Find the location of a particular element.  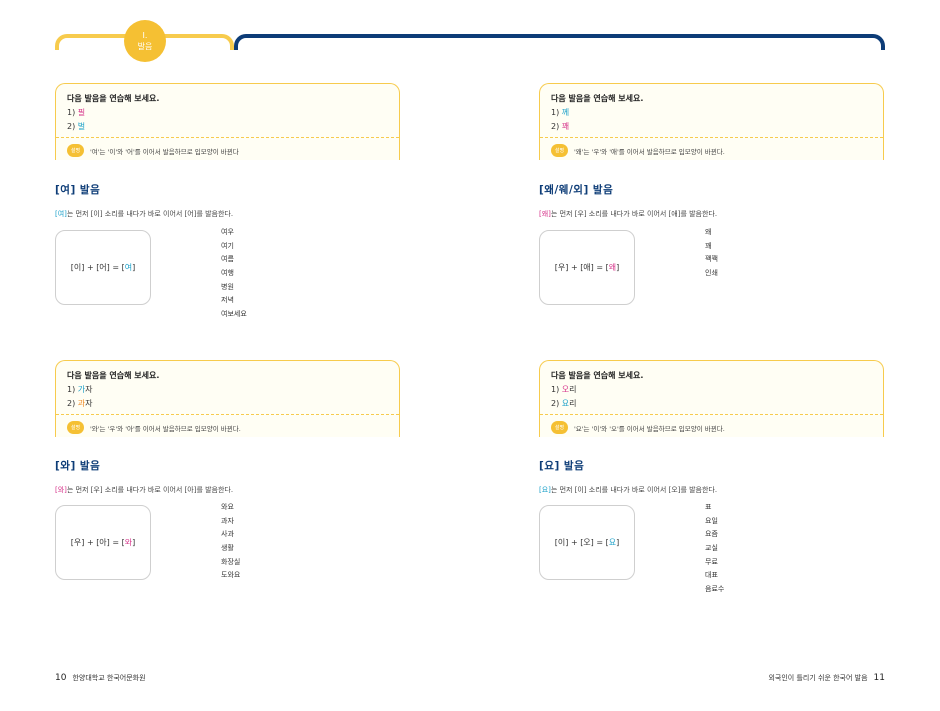

footer-right-text: 외국인이 틀리기 쉬운 한국어 발음 is located at coordinates (818, 678).